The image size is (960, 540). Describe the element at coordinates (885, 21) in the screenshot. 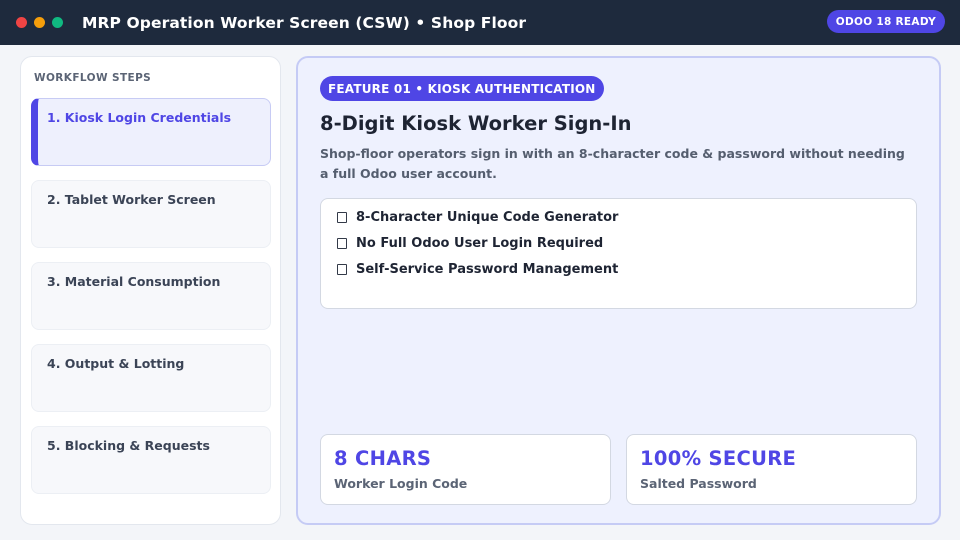

I see `version-badge: ODOO 18 READY` at that location.